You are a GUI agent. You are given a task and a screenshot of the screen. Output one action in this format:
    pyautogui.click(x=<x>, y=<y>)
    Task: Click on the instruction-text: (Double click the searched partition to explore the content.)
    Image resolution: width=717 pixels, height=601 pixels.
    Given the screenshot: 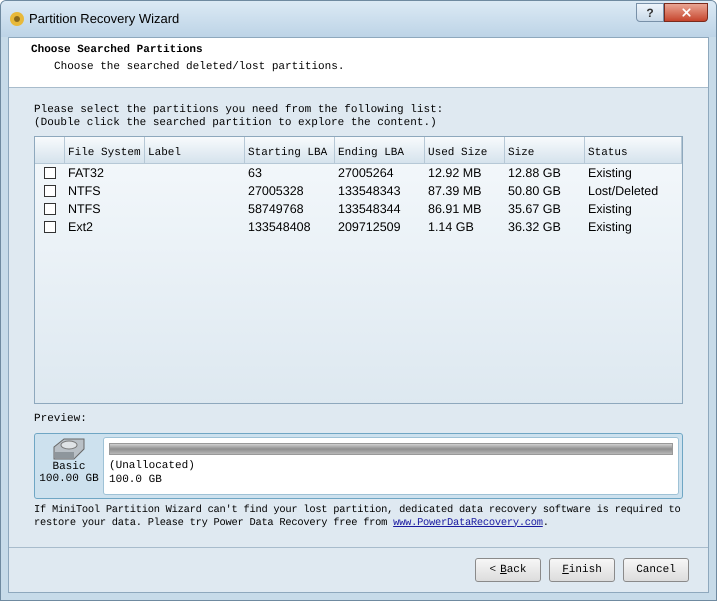 What is the action you would take?
    pyautogui.click(x=236, y=123)
    